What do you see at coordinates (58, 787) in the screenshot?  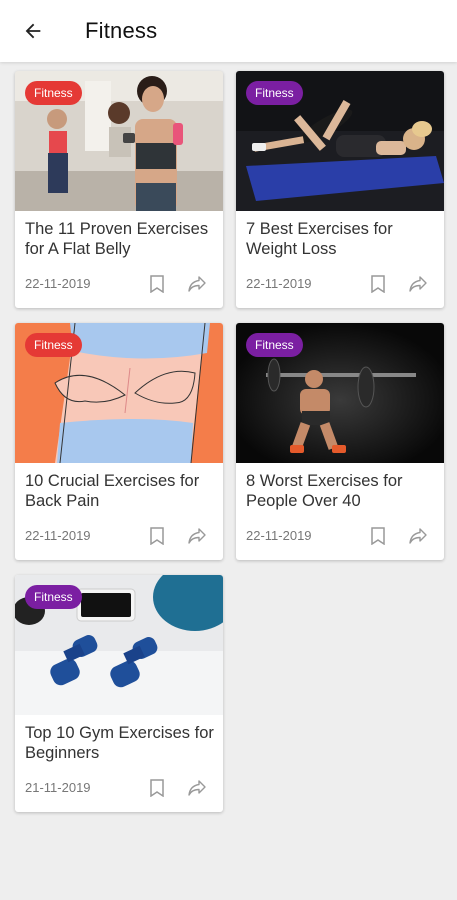 I see `article-date: 21-11-2019` at bounding box center [58, 787].